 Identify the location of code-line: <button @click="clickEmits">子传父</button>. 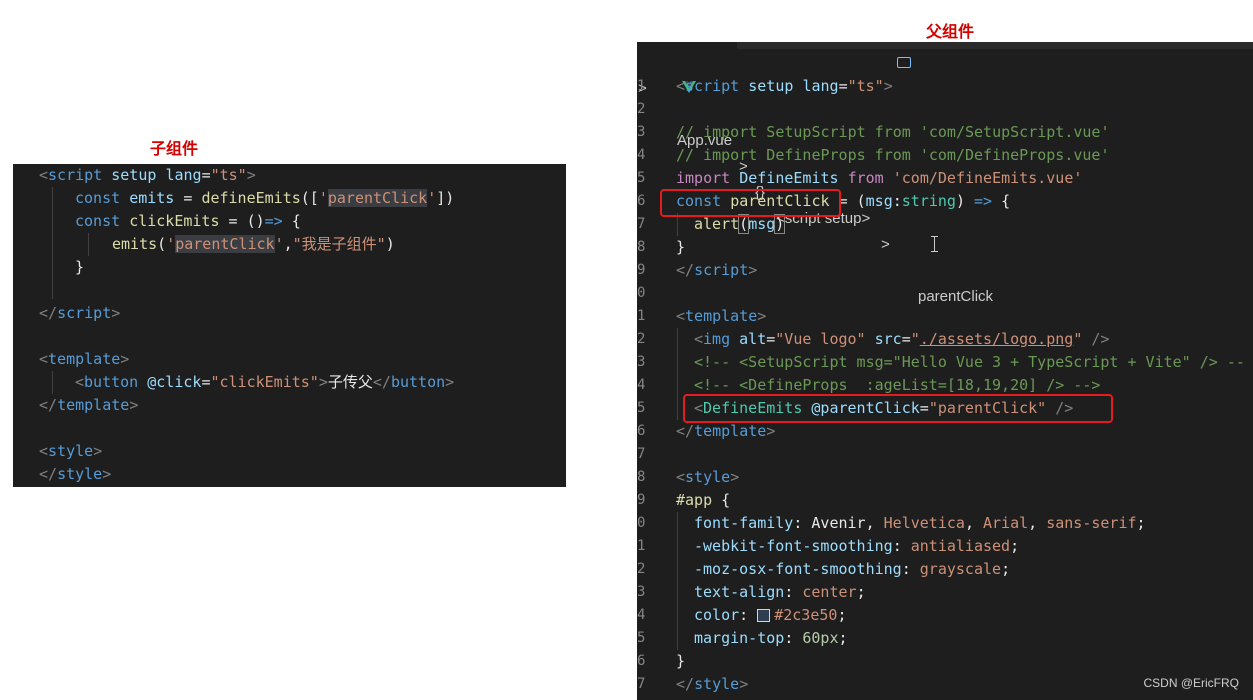
(265, 382).